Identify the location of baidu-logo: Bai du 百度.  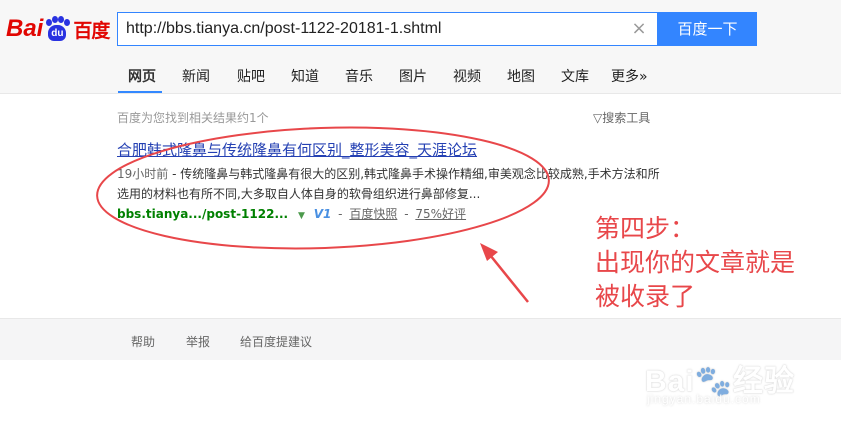
(58, 29).